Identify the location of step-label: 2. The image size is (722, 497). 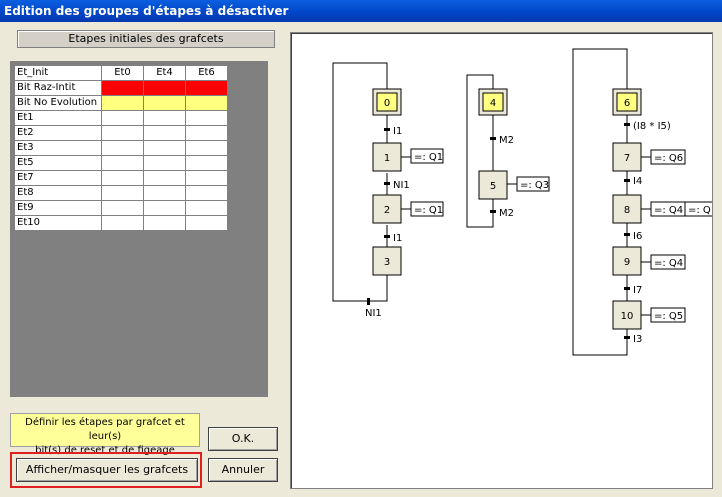
(387, 210).